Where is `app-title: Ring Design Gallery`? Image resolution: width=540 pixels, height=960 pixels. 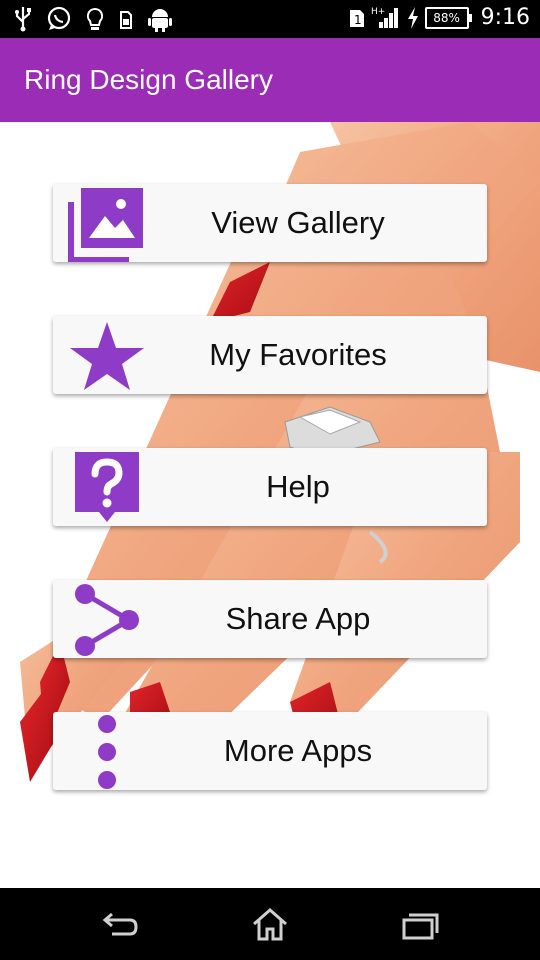
app-title: Ring Design Gallery is located at coordinates (148, 79).